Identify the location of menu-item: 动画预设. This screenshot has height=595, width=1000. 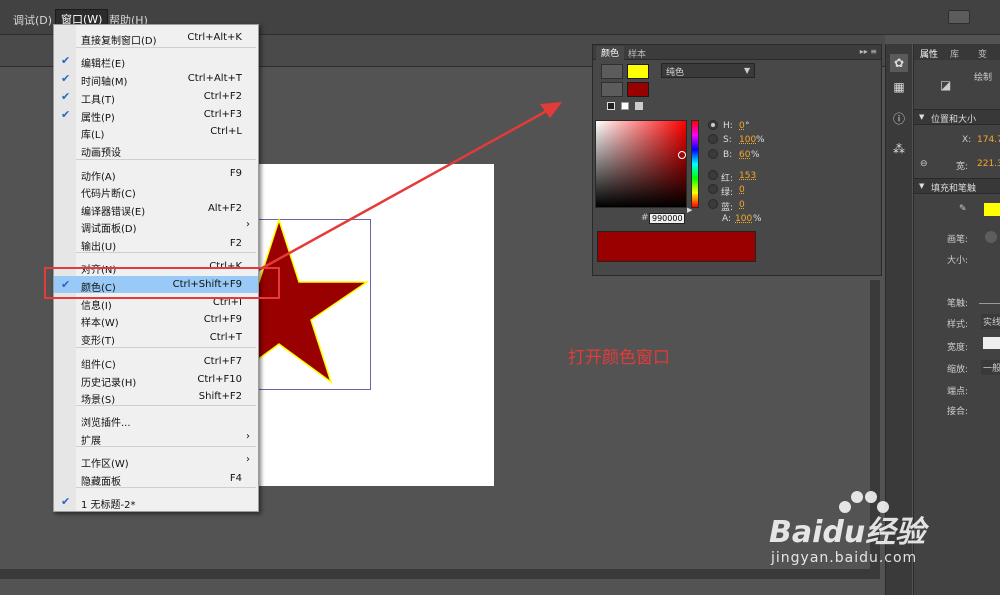
(156, 150).